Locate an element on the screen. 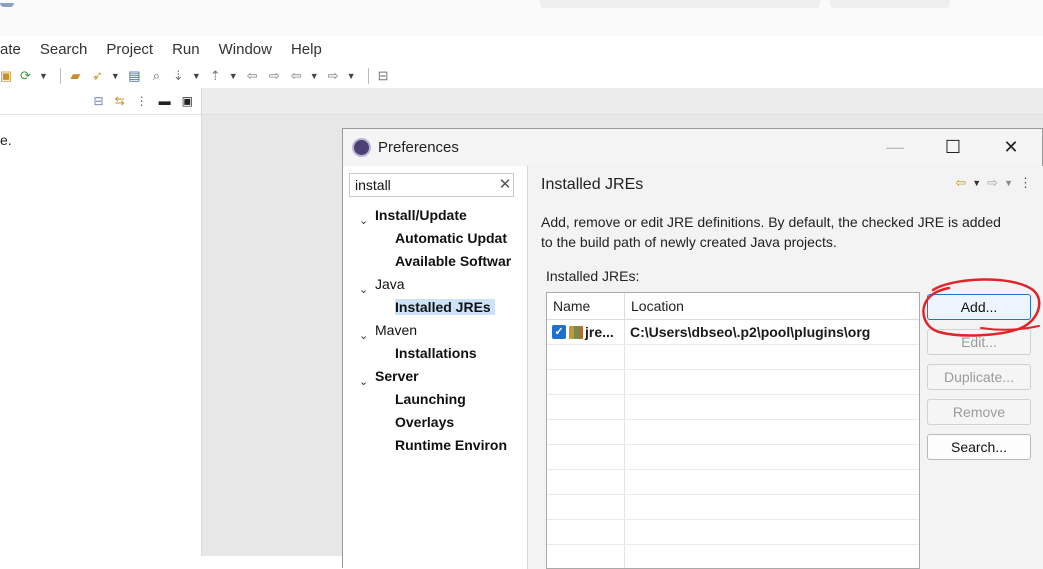 Image resolution: width=1043 pixels, height=569 pixels. view-toolbar: ⊟ ⇆ ⋮ ▬ ▣ is located at coordinates (100, 101).